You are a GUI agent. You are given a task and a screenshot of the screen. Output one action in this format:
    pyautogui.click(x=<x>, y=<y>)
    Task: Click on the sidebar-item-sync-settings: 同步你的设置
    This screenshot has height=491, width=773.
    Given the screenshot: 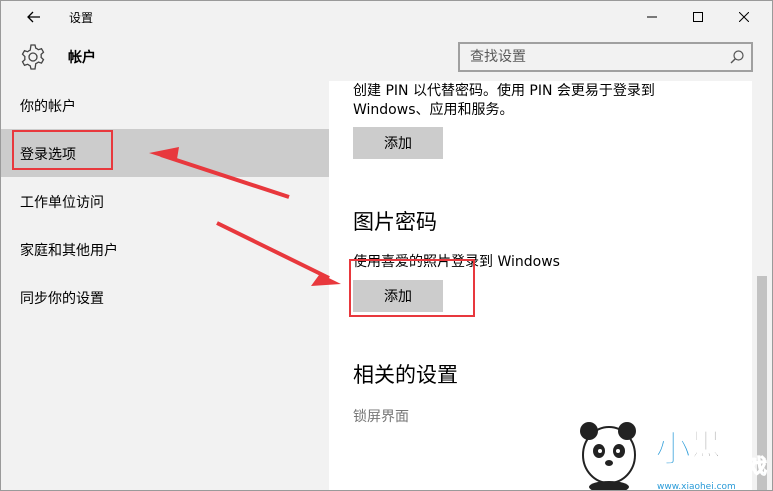 What is the action you would take?
    pyautogui.click(x=165, y=297)
    